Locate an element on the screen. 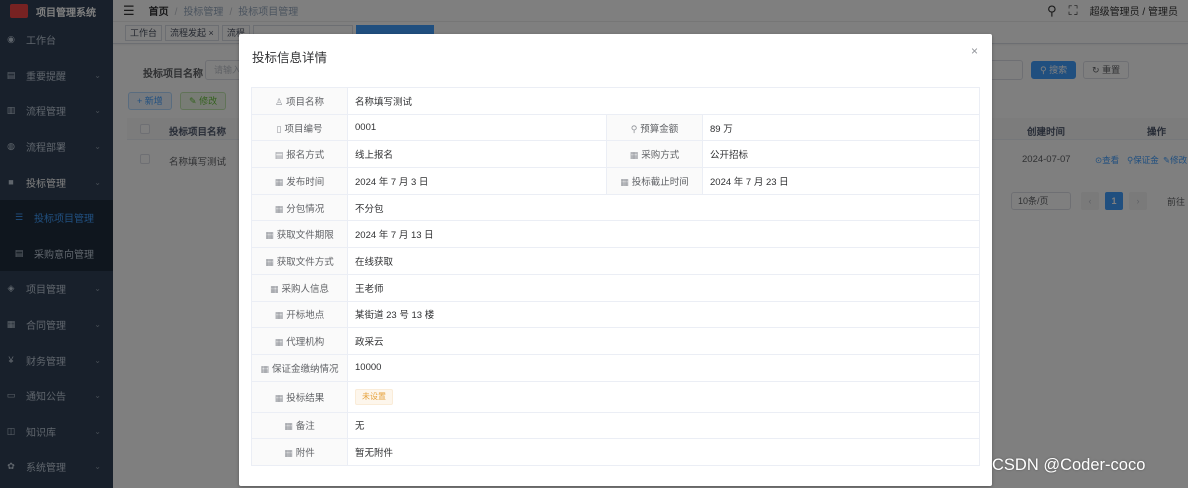 This screenshot has height=488, width=1188. tablet-icon: ▯ is located at coordinates (279, 128).